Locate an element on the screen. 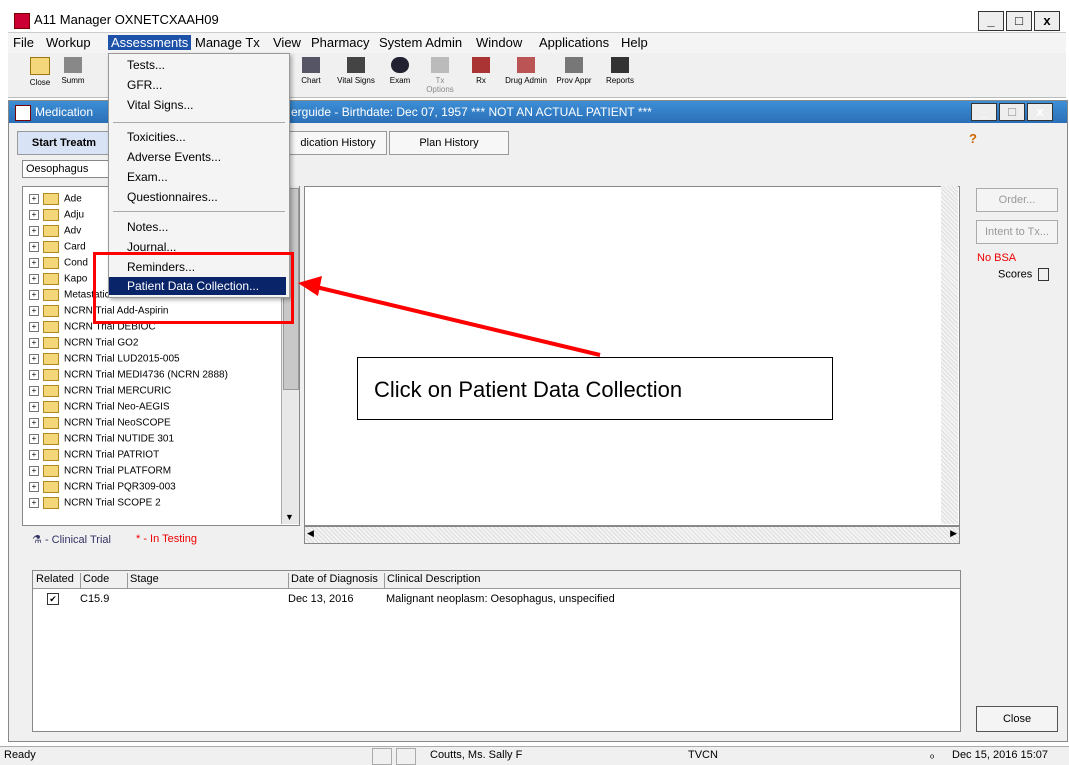 Image resolution: width=1069 pixels, height=765 pixels. status-user: Coutts, Ms. Sally F is located at coordinates (476, 755).